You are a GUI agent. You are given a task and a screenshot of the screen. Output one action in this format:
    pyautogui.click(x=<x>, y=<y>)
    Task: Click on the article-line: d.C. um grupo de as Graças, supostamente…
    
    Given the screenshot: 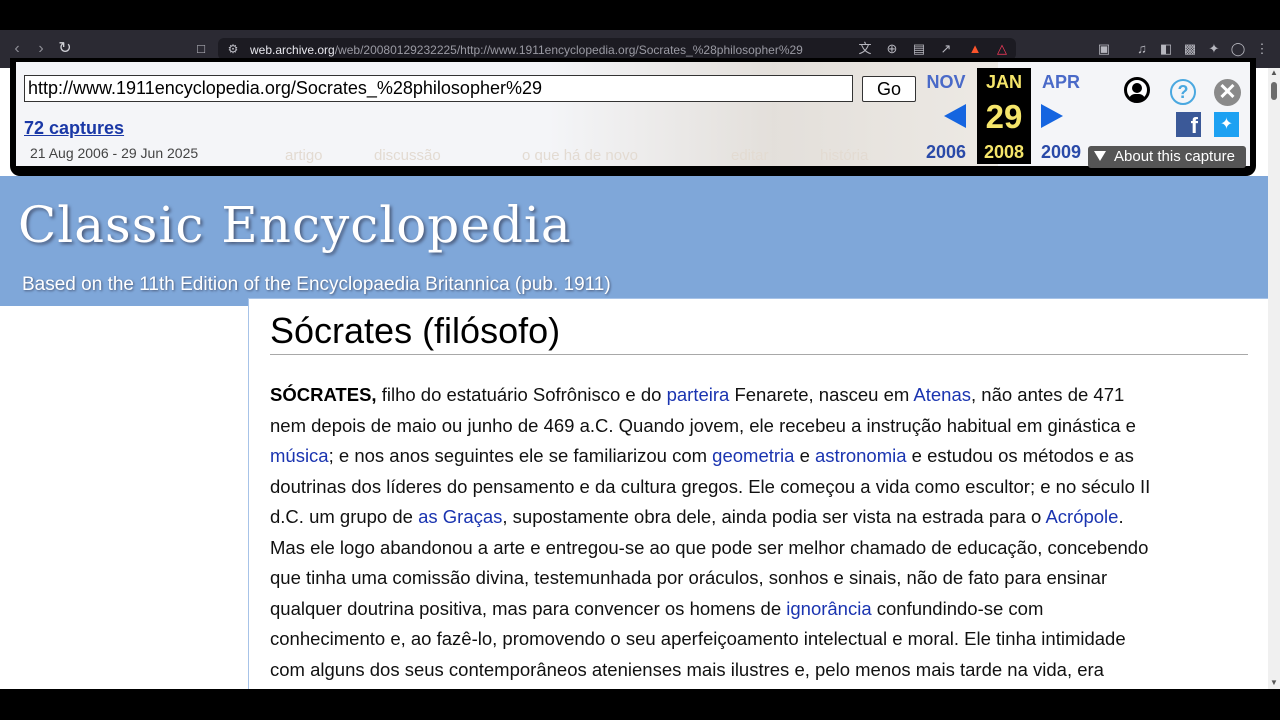 What is the action you would take?
    pyautogui.click(x=759, y=517)
    